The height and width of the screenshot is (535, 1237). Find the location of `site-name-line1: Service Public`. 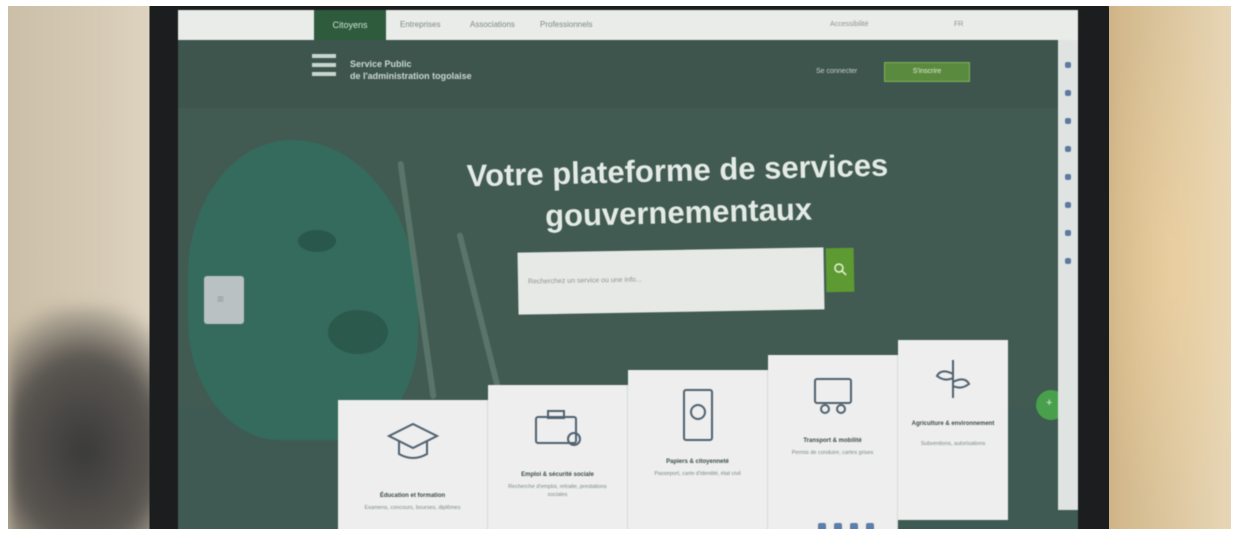

site-name-line1: Service Public is located at coordinates (381, 64).